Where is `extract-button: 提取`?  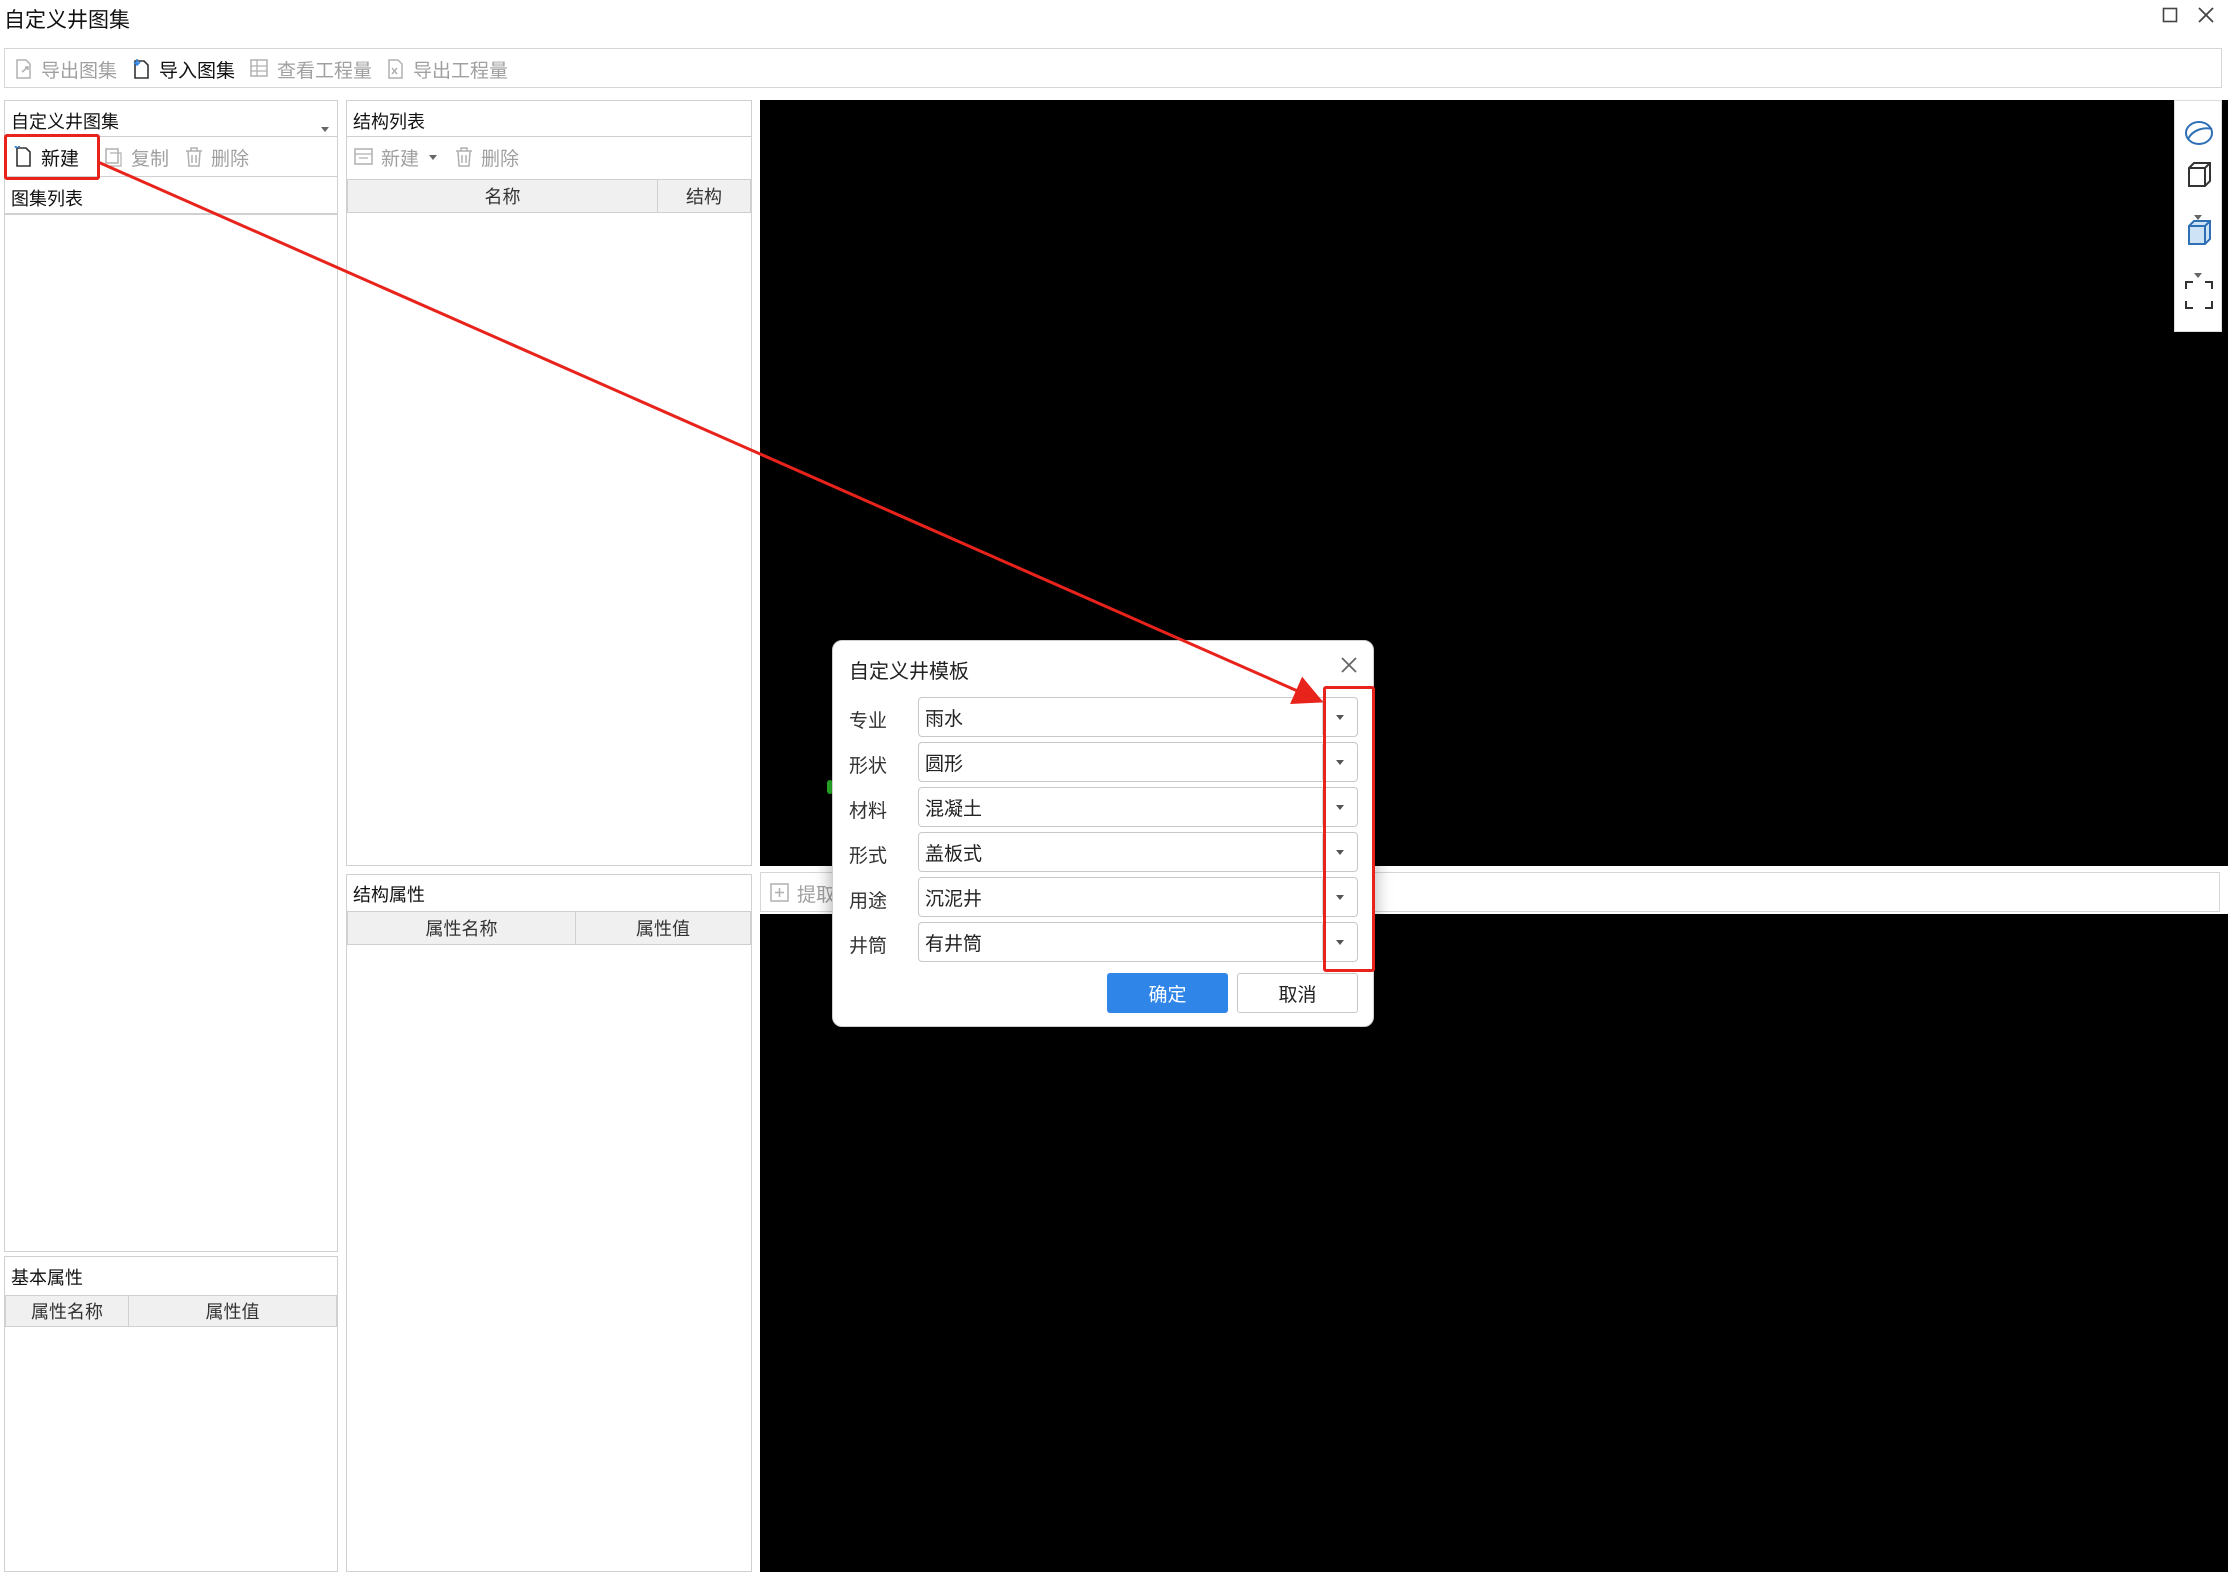 extract-button: 提取 is located at coordinates (802, 893).